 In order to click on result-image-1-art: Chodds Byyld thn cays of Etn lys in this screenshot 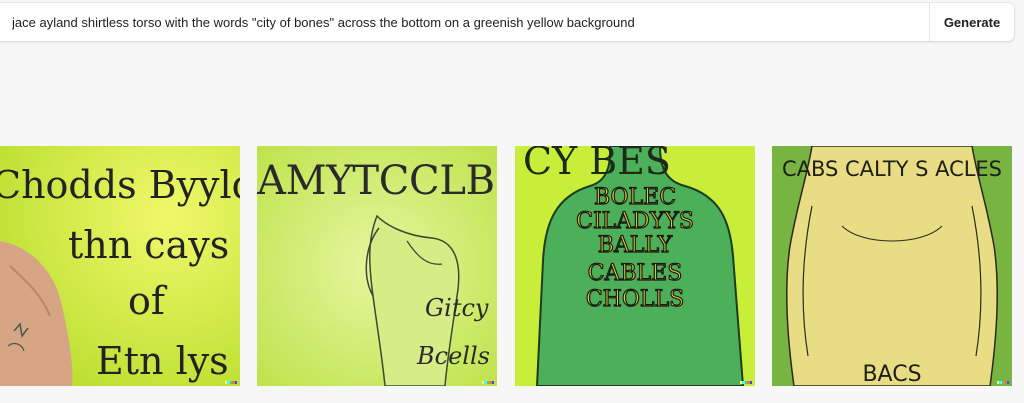, I will do `click(120, 266)`.